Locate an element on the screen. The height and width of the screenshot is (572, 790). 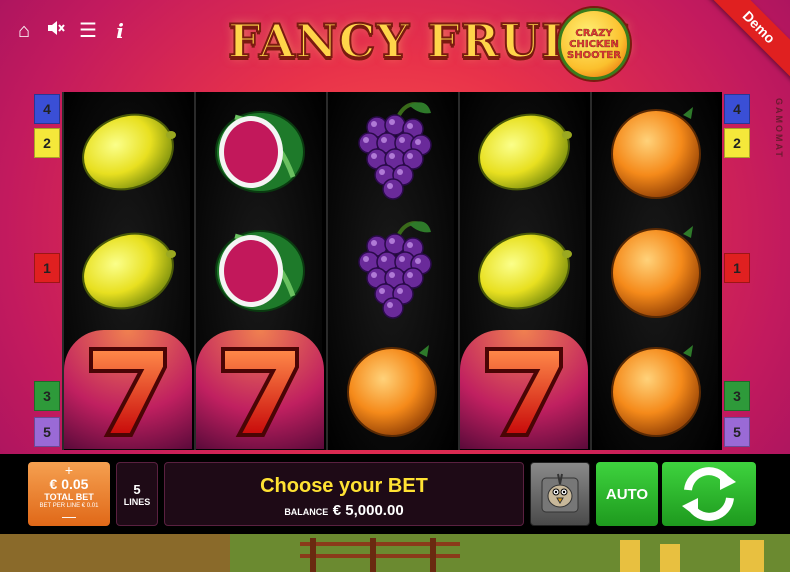
badge-line-2: CHICKEN is located at coordinates (594, 44).